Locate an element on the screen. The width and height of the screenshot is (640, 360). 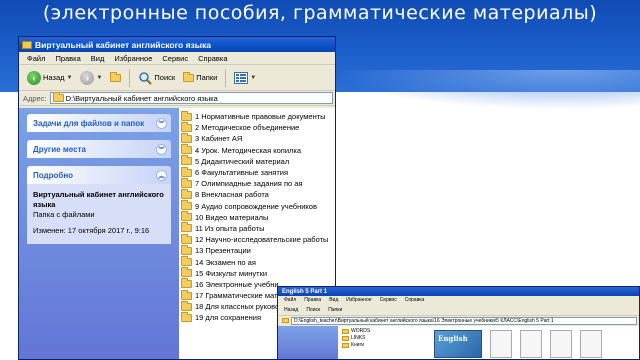
list-item: 6 Факультативные занятия is located at coordinates (257, 172).